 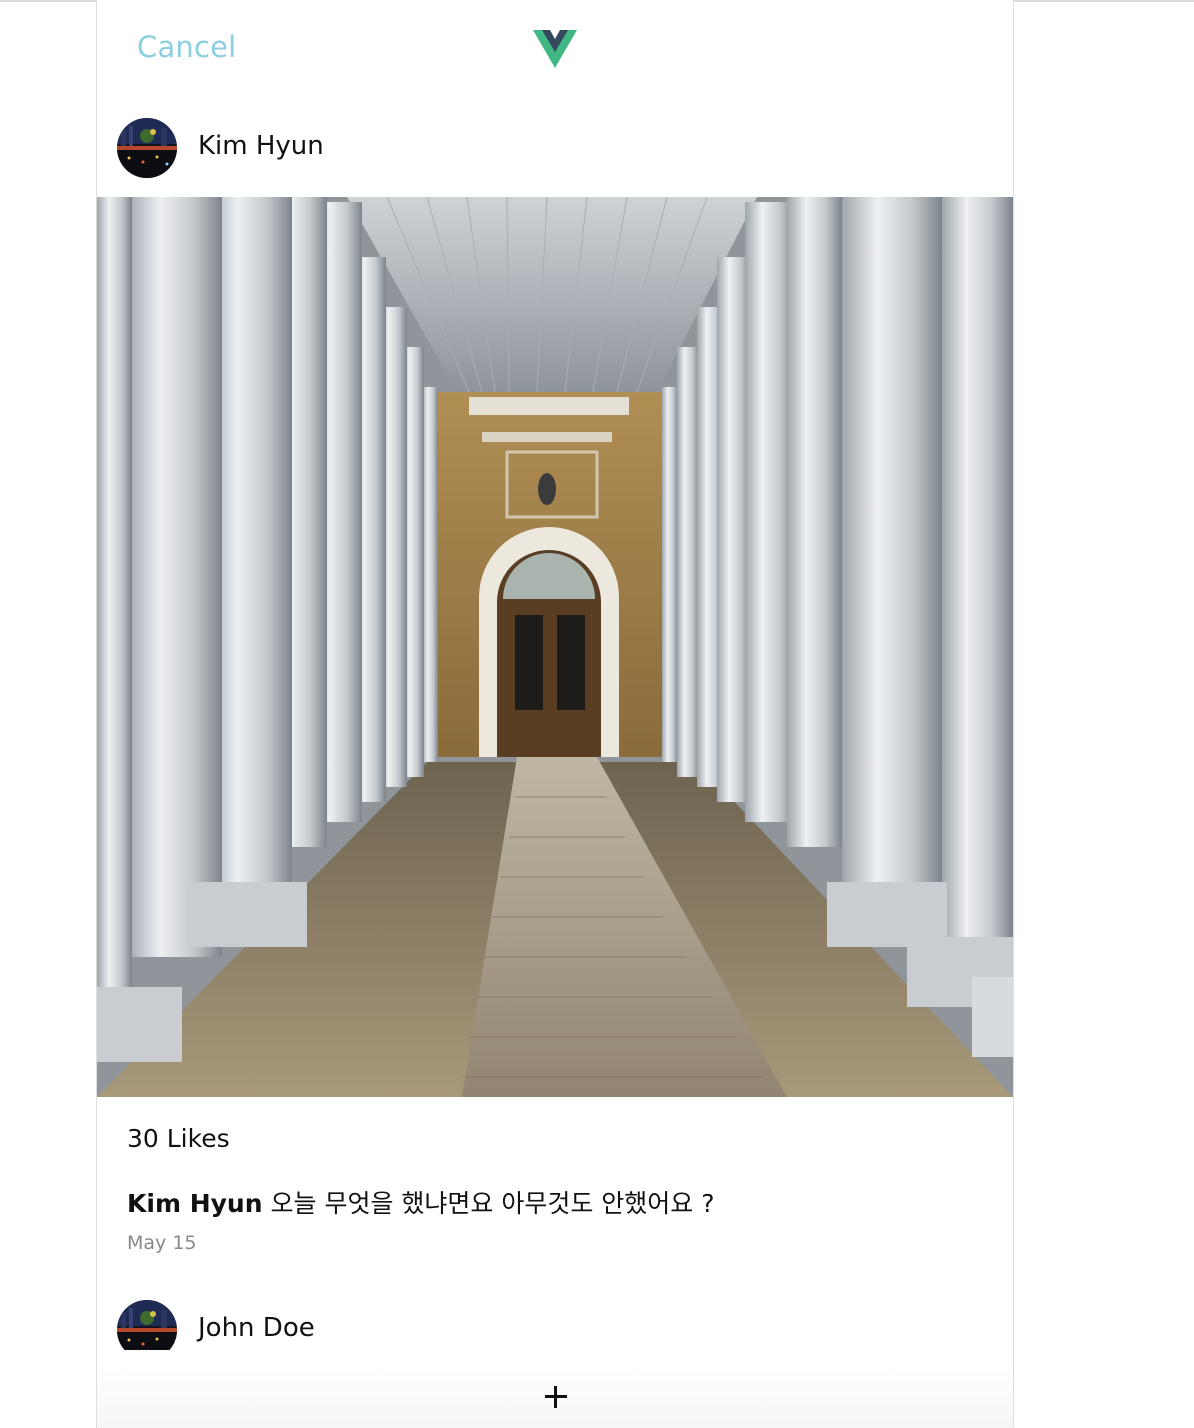 I want to click on second-post: John Doe, so click(x=555, y=1325).